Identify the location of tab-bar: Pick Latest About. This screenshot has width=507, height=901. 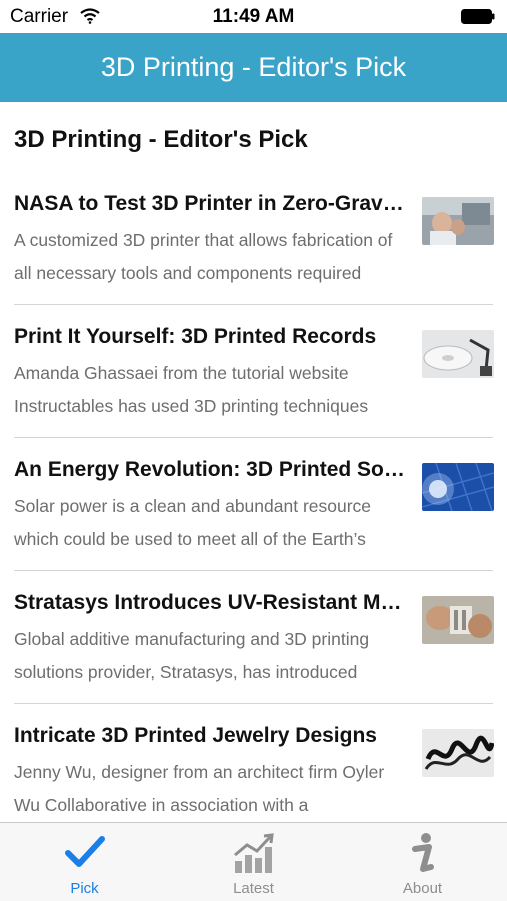
(253, 861).